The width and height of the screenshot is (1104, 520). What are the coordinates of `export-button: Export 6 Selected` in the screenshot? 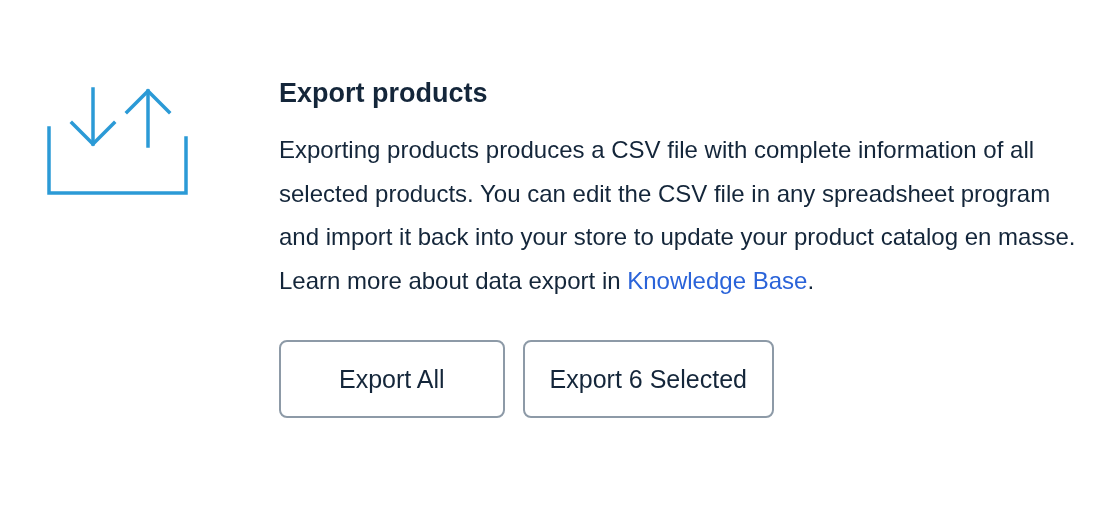 It's located at (648, 379).